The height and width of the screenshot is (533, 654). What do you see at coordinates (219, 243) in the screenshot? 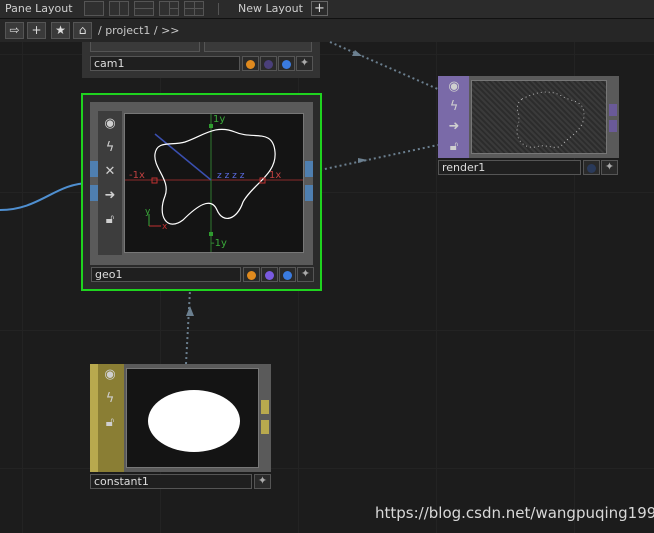
I see `neg-y-label: -1y` at bounding box center [219, 243].